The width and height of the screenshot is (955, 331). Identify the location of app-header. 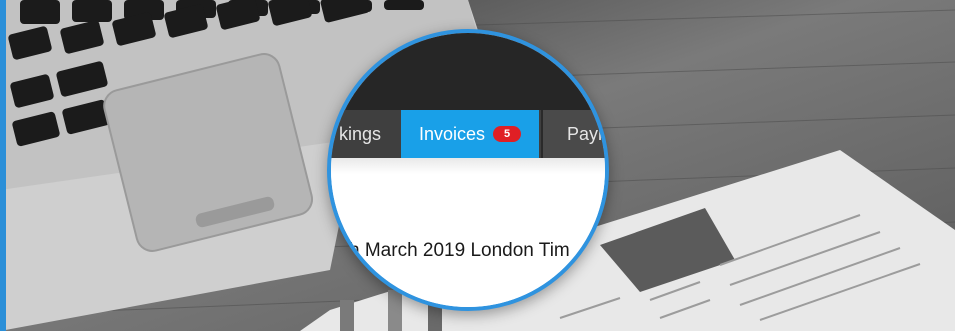
(468, 72).